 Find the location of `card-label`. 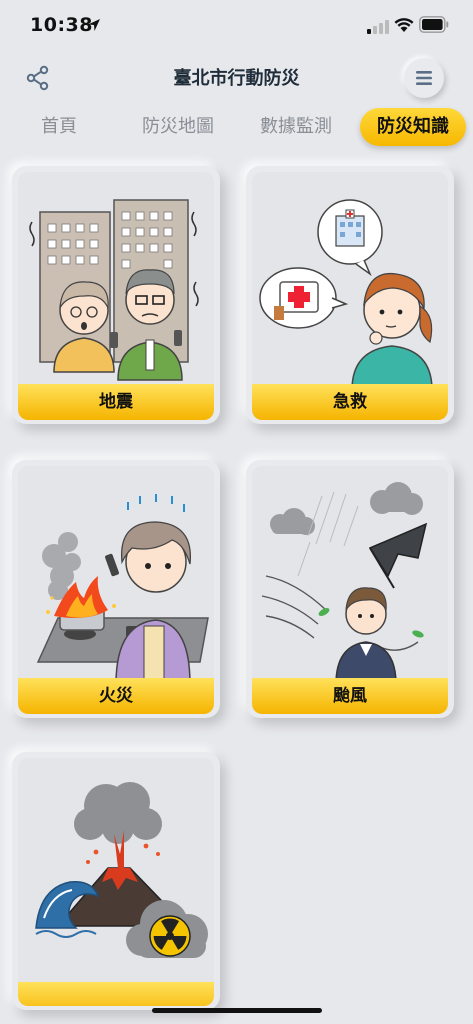

card-label is located at coordinates (116, 994).